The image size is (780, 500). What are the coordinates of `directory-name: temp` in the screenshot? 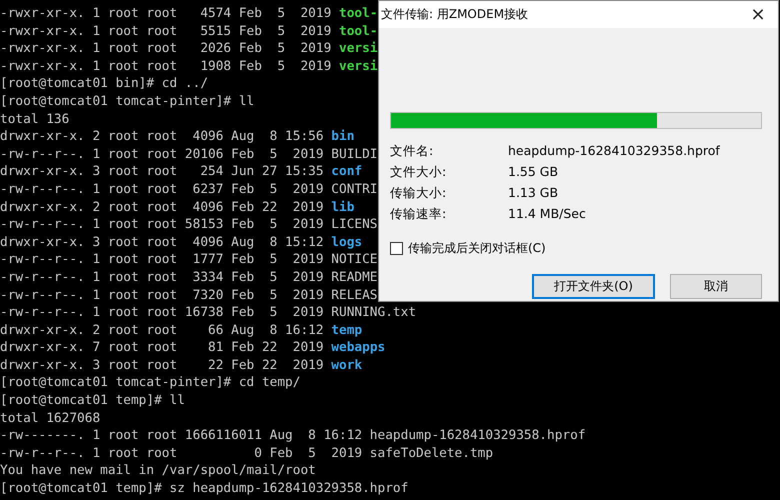 It's located at (346, 330).